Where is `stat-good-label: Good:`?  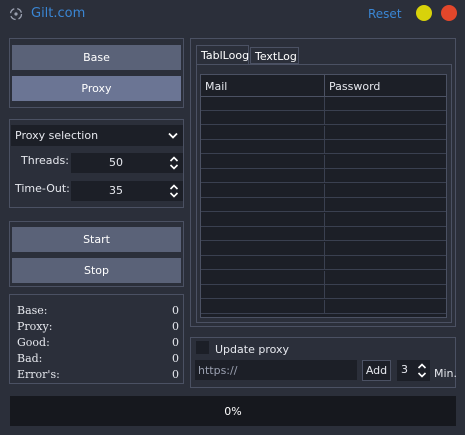
stat-good-label: Good: is located at coordinates (33, 342).